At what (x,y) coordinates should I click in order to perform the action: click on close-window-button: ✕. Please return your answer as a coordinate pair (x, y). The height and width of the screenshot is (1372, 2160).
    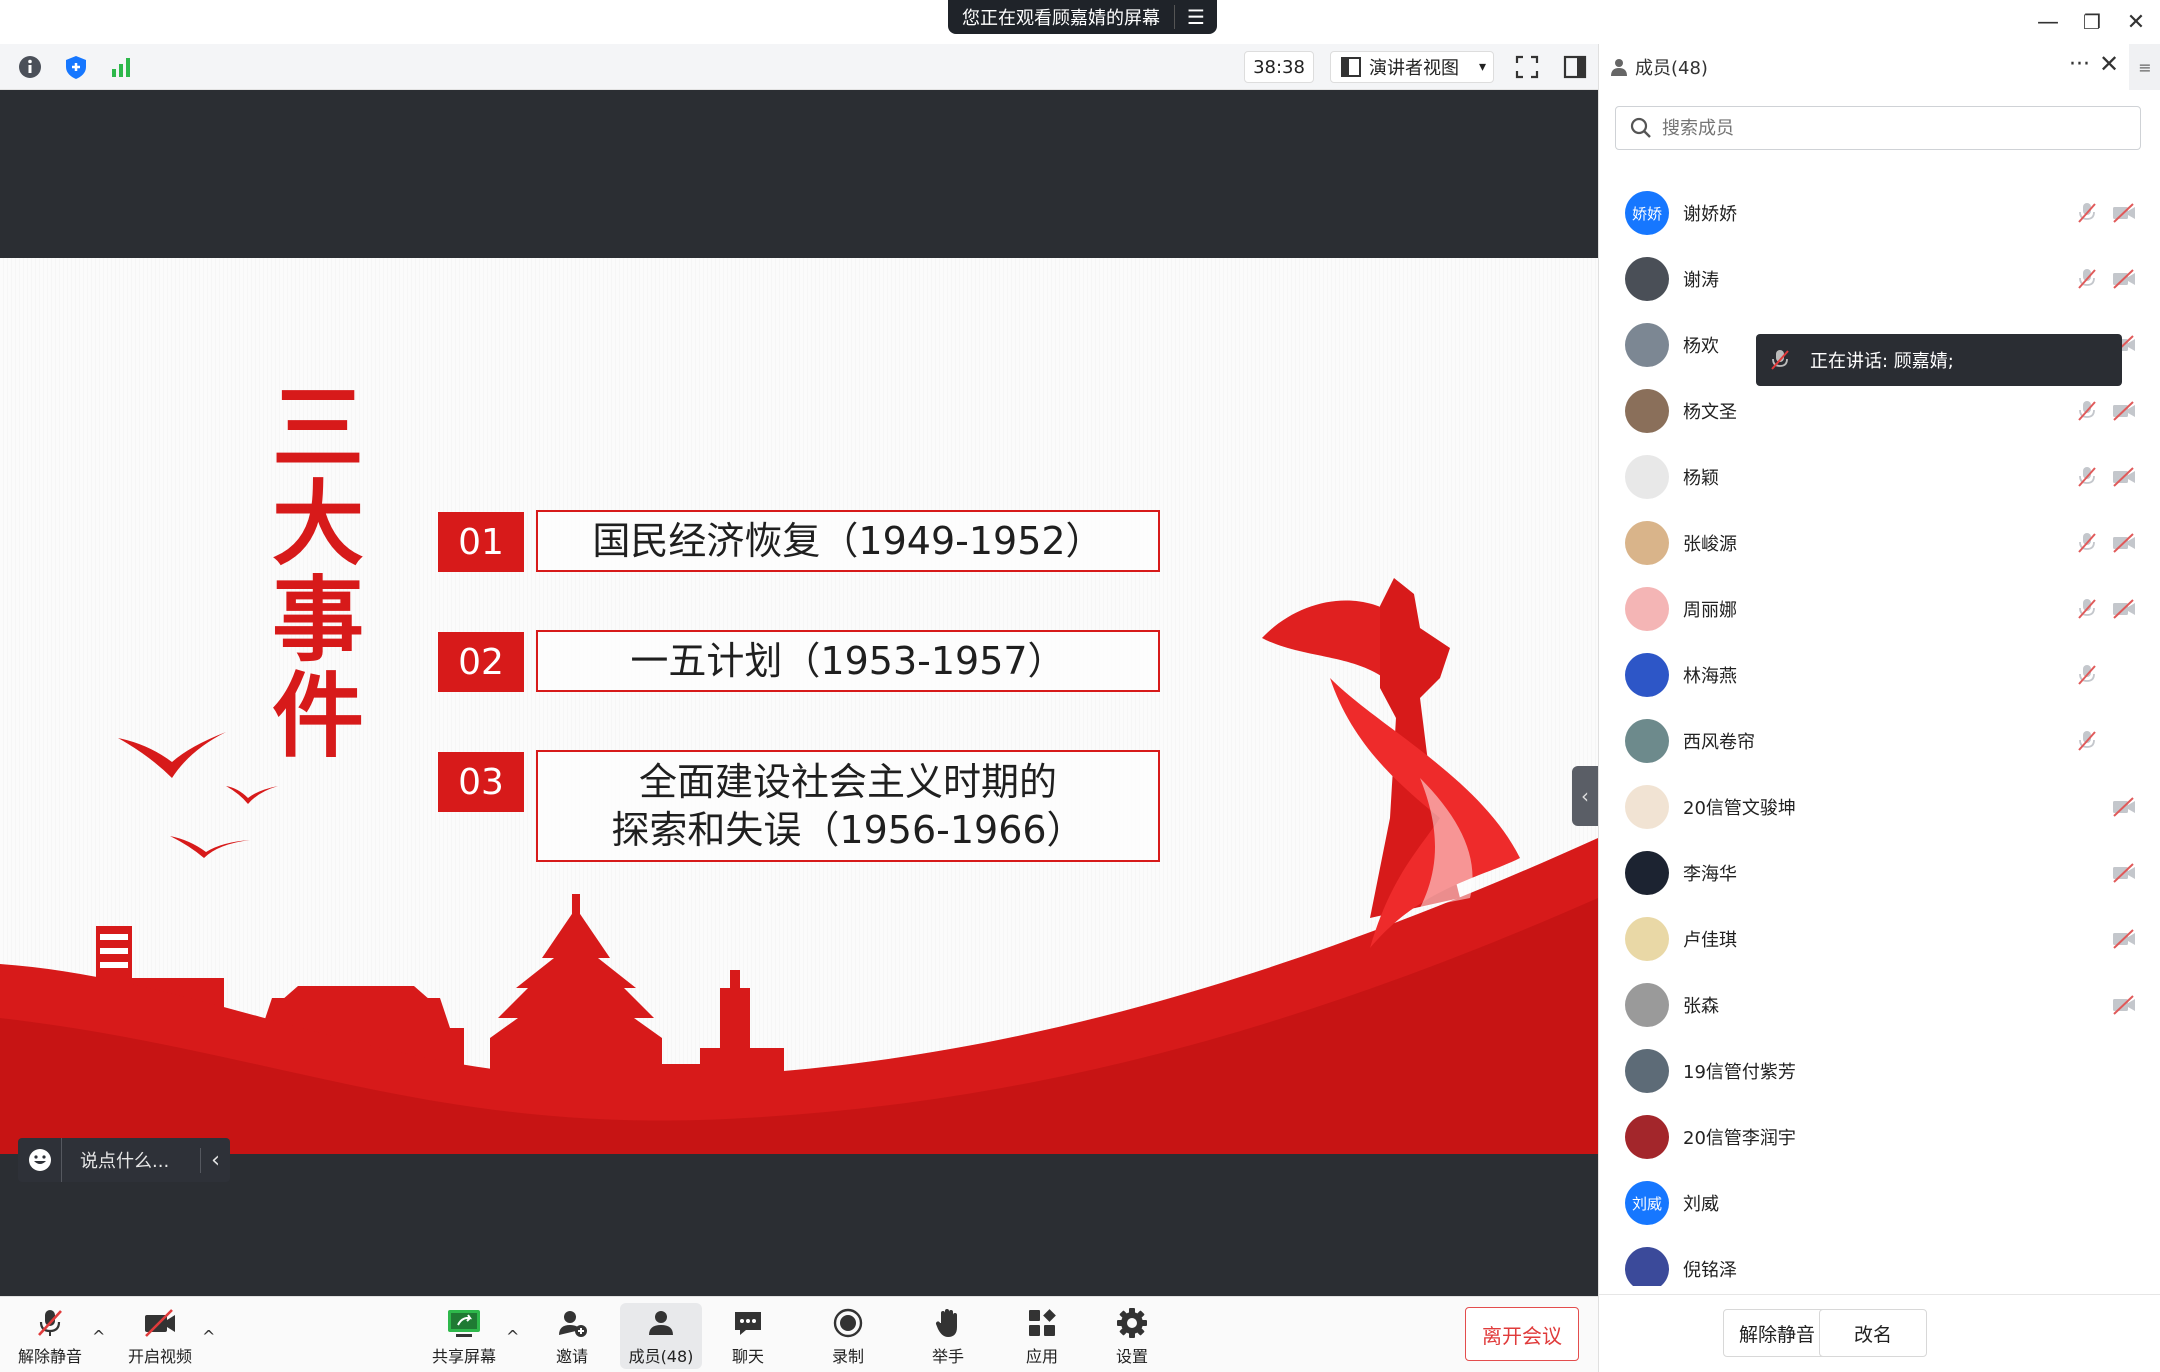
    Looking at the image, I should click on (2136, 22).